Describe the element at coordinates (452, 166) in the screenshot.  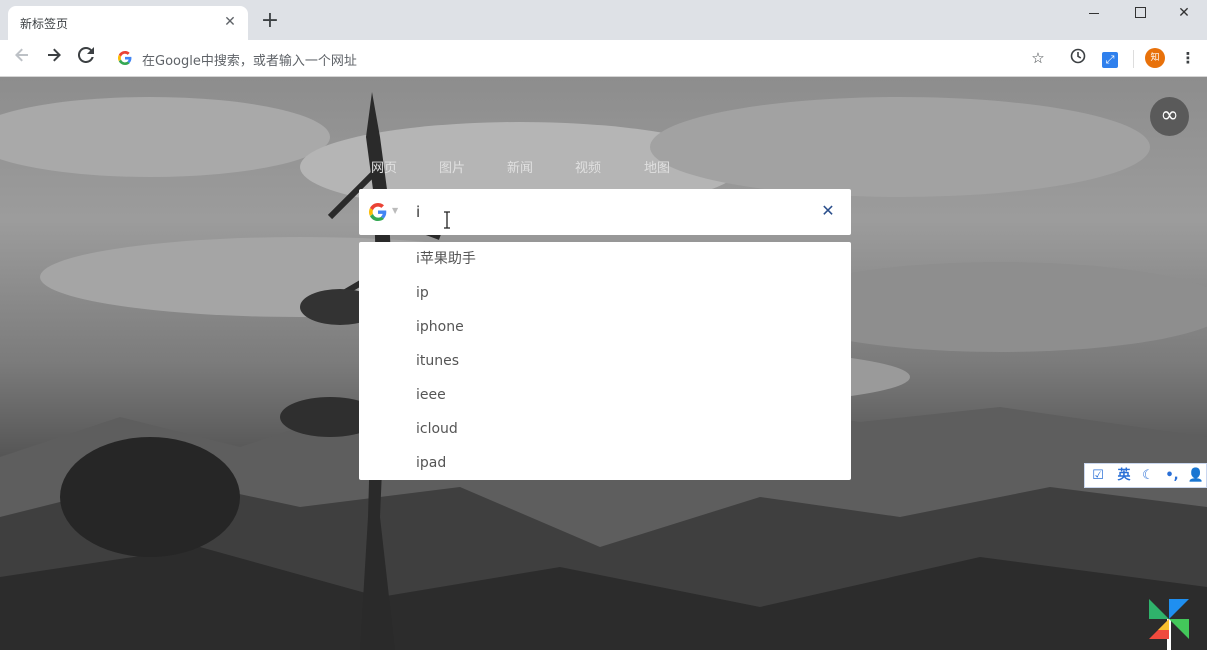
I see `tab-images: 图片` at that location.